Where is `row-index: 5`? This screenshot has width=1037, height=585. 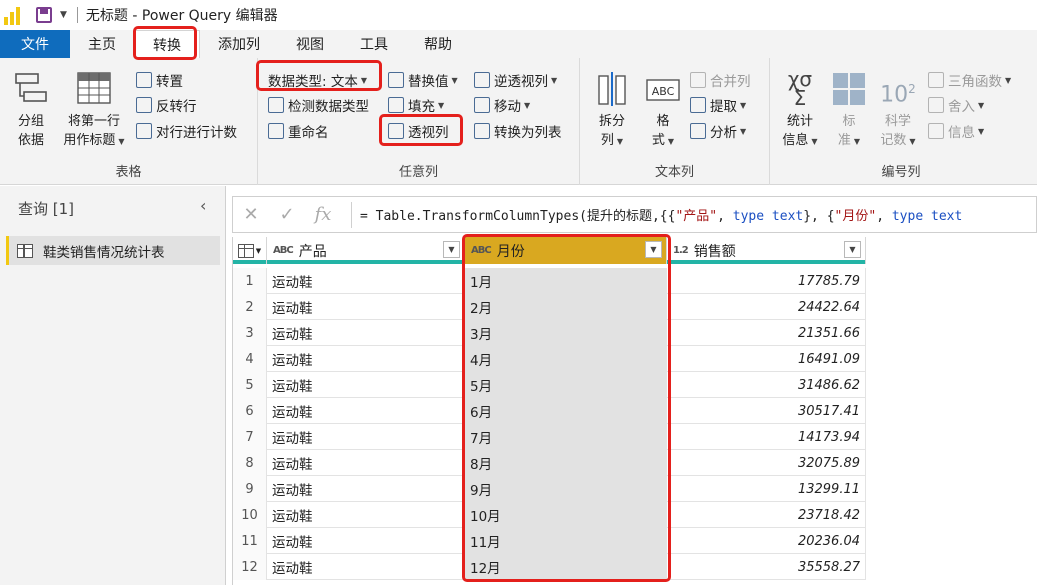
row-index: 5 is located at coordinates (250, 385).